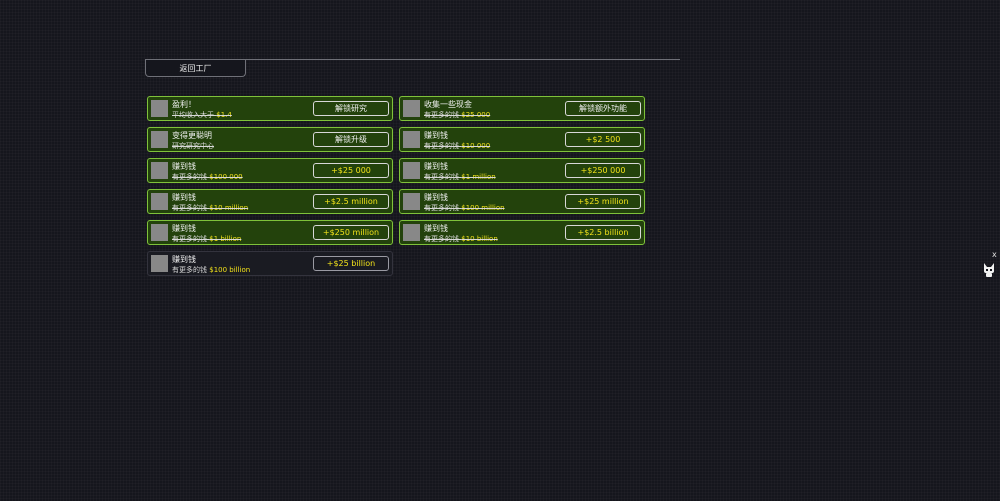 The height and width of the screenshot is (501, 1000). Describe the element at coordinates (351, 108) in the screenshot. I see `achievement-reward-button: 解锁研究` at that location.